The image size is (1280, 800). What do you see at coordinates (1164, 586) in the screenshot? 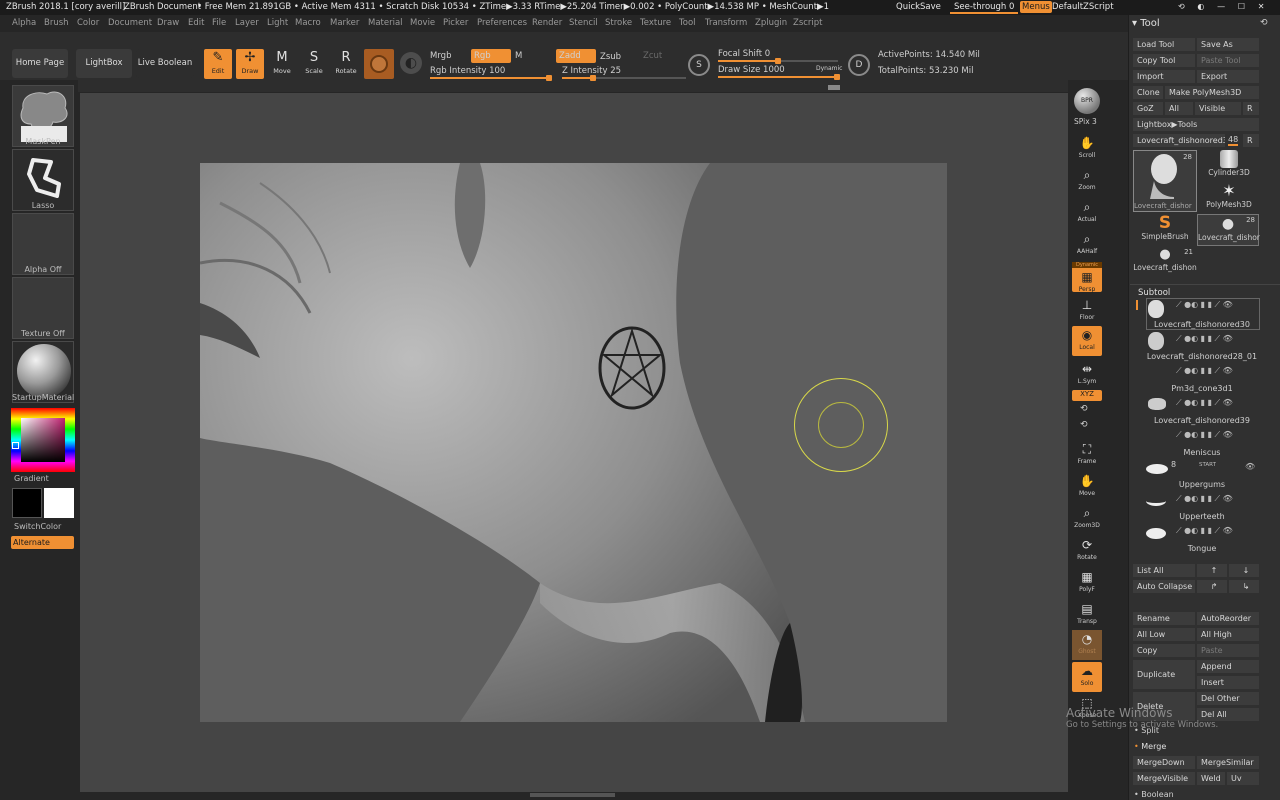
I see `auto-collapse-button: Auto Collapse` at bounding box center [1164, 586].